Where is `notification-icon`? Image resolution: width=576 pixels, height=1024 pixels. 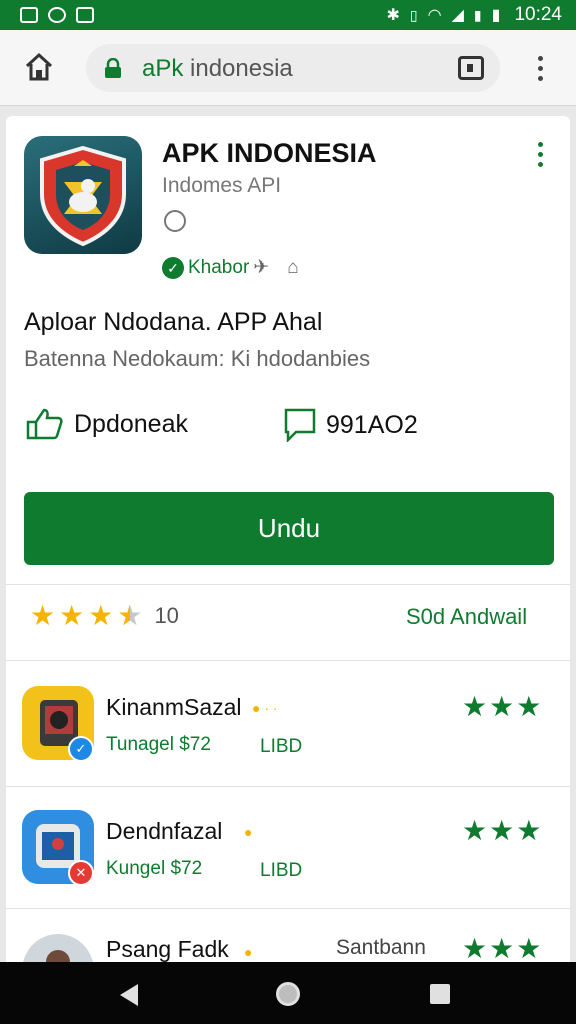 notification-icon is located at coordinates (29, 15).